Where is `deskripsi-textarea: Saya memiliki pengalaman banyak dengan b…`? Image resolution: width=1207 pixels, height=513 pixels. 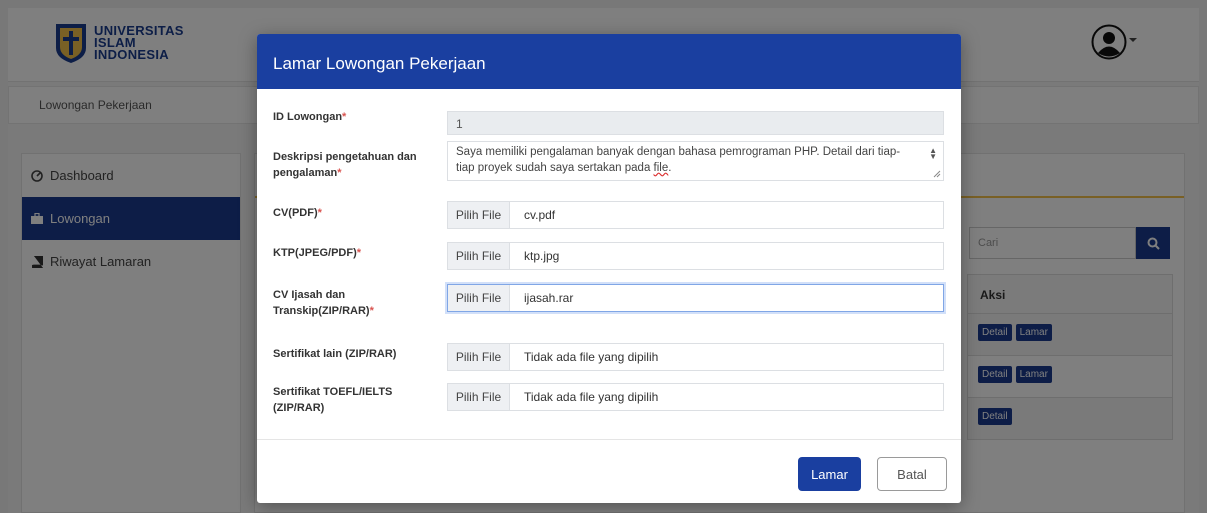 deskripsi-textarea: Saya memiliki pengalaman banyak dengan b… is located at coordinates (695, 161).